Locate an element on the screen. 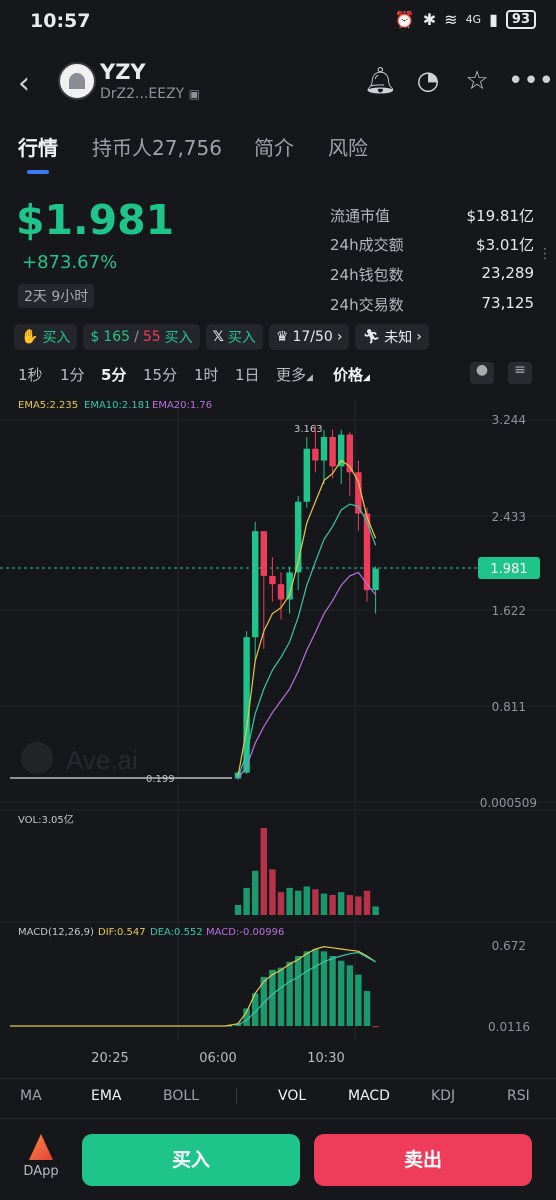 The image size is (556, 1200). interval-more: 更多◢ is located at coordinates (294, 374).